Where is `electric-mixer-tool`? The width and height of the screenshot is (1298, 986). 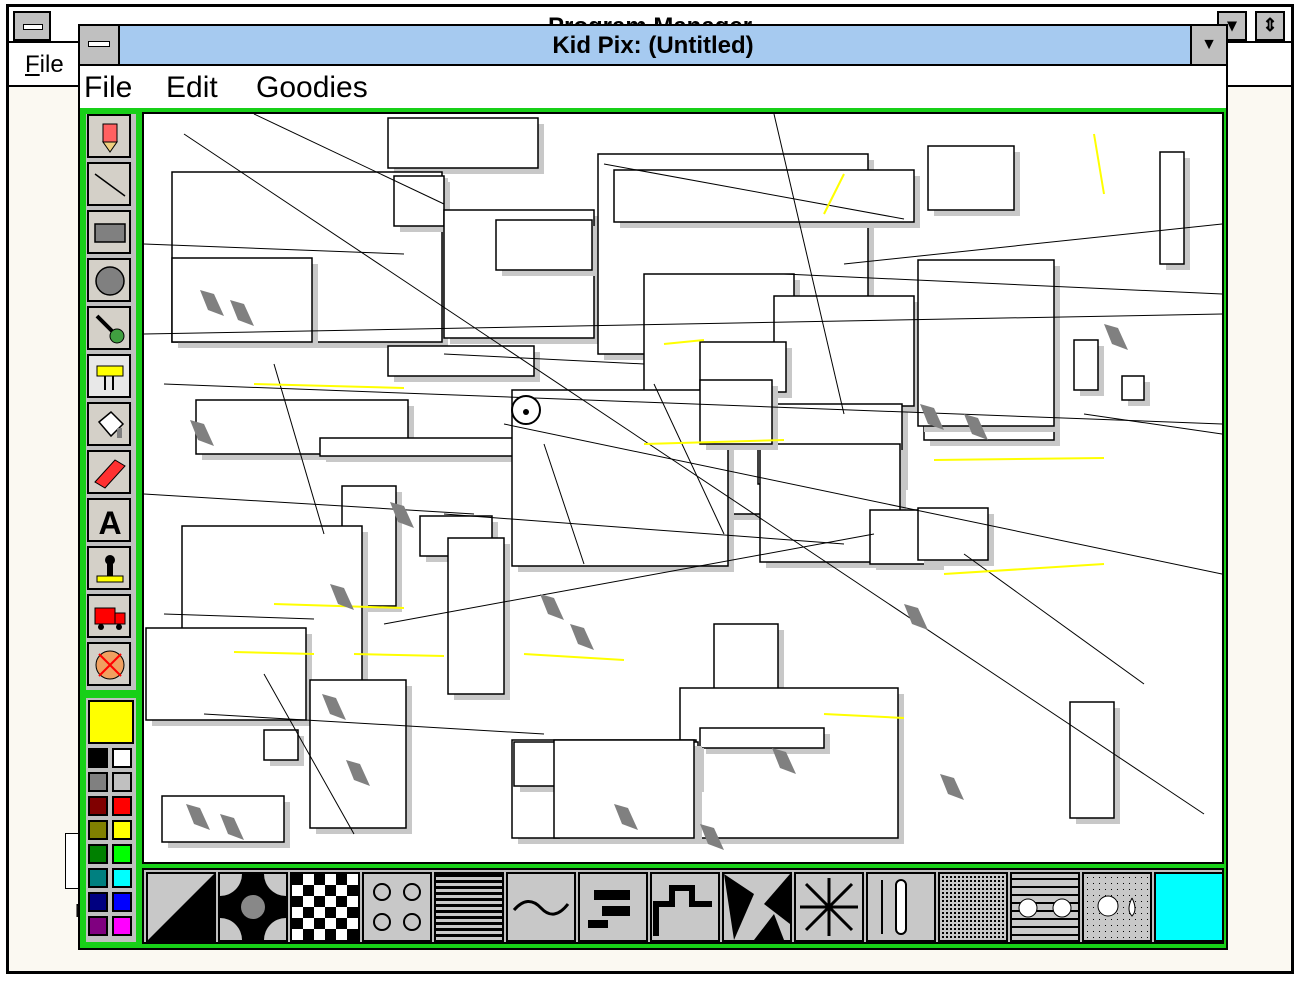 electric-mixer-tool is located at coordinates (109, 376).